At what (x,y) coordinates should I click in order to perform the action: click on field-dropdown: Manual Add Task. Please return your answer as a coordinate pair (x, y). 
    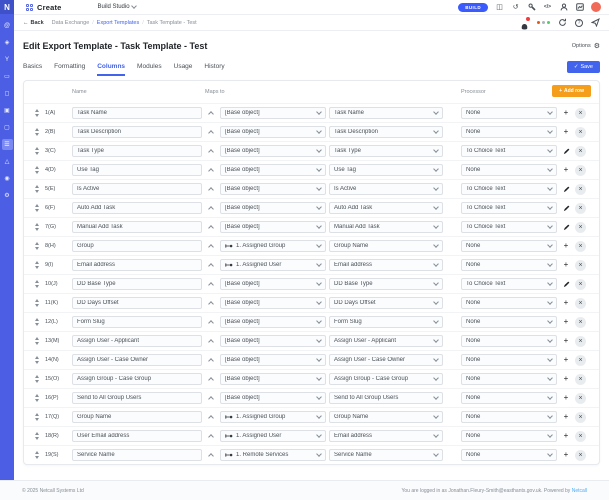
    Looking at the image, I should click on (386, 227).